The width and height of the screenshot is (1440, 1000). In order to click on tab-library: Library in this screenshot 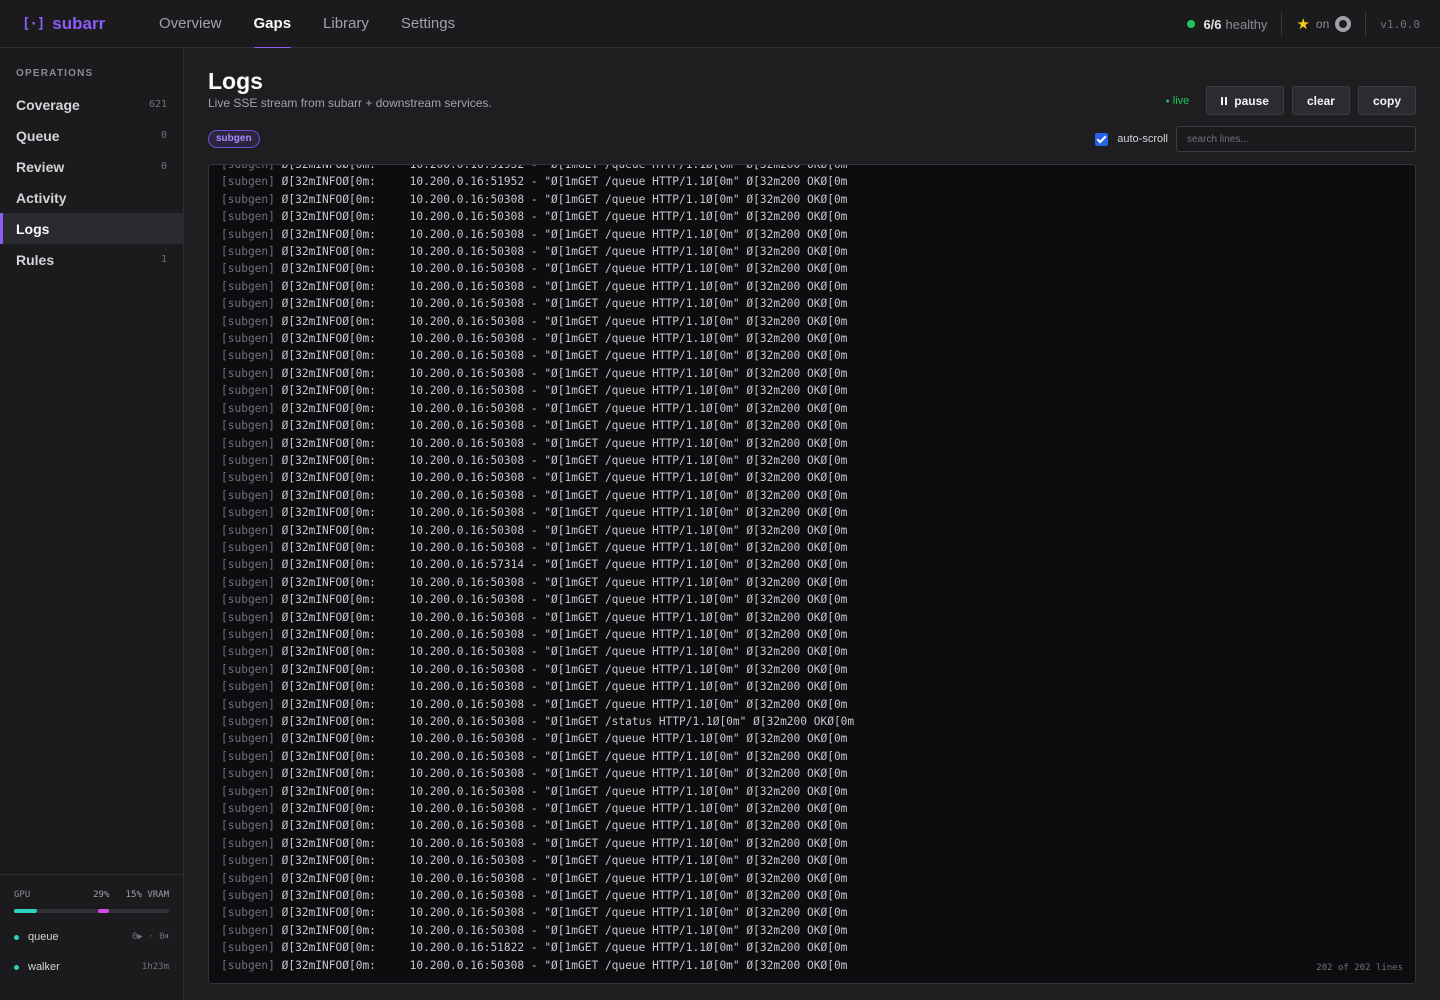, I will do `click(346, 24)`.